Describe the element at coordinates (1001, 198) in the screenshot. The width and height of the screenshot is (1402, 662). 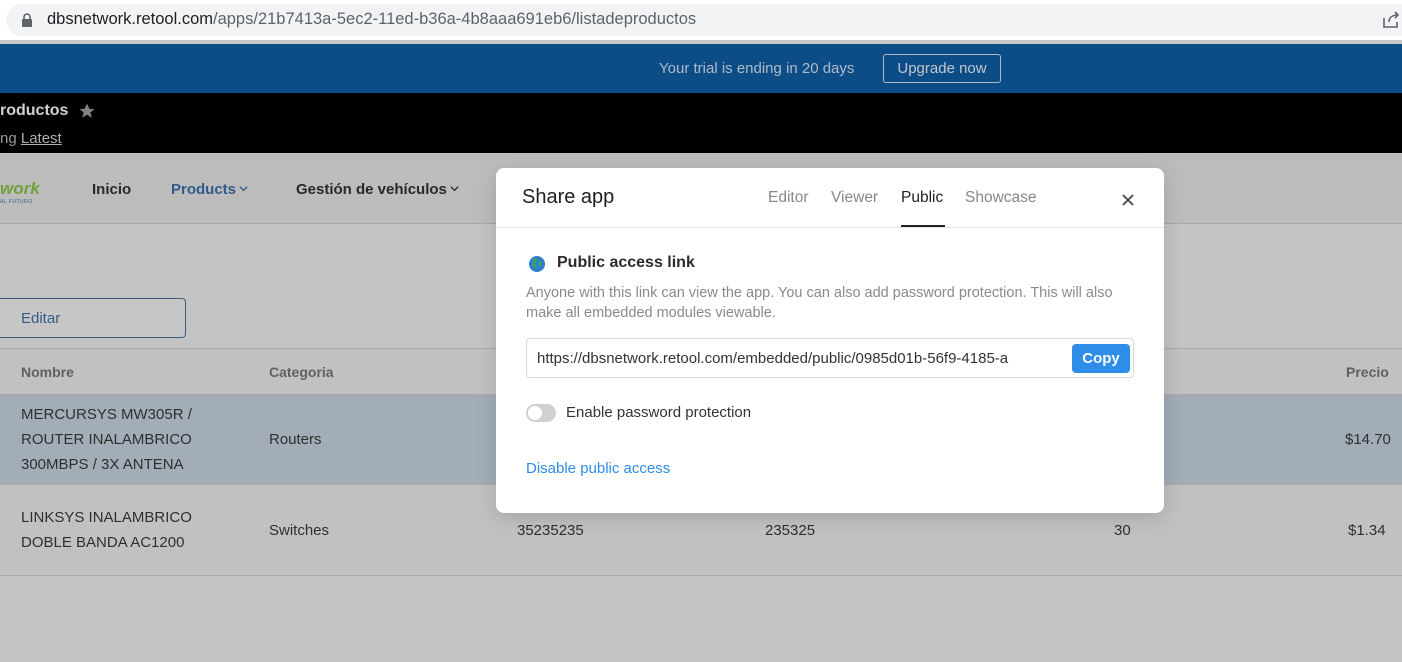
I see `tab-showcase: Showcase` at that location.